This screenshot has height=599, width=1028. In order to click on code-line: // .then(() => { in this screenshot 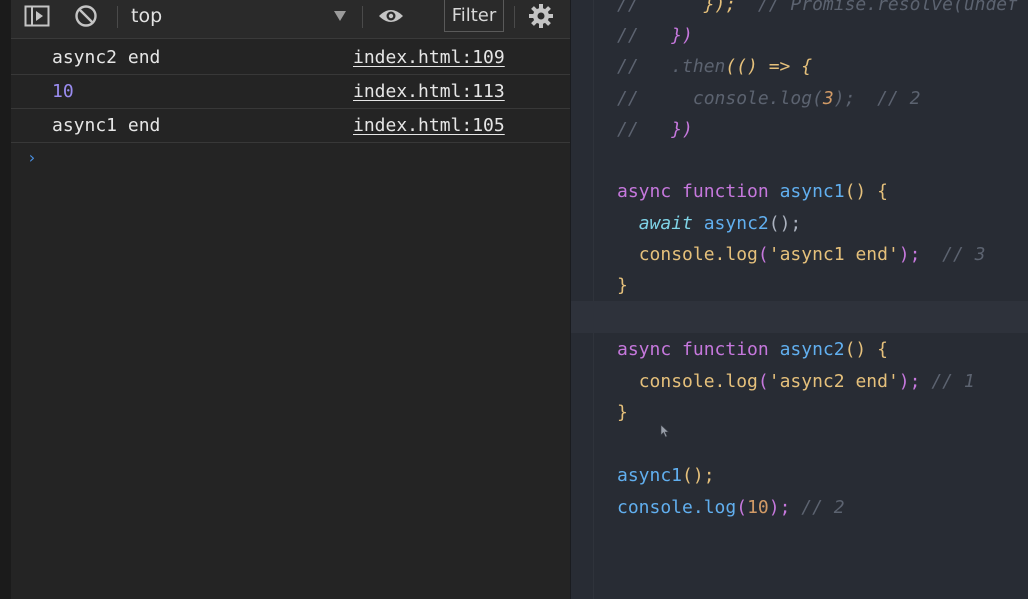, I will do `click(715, 66)`.